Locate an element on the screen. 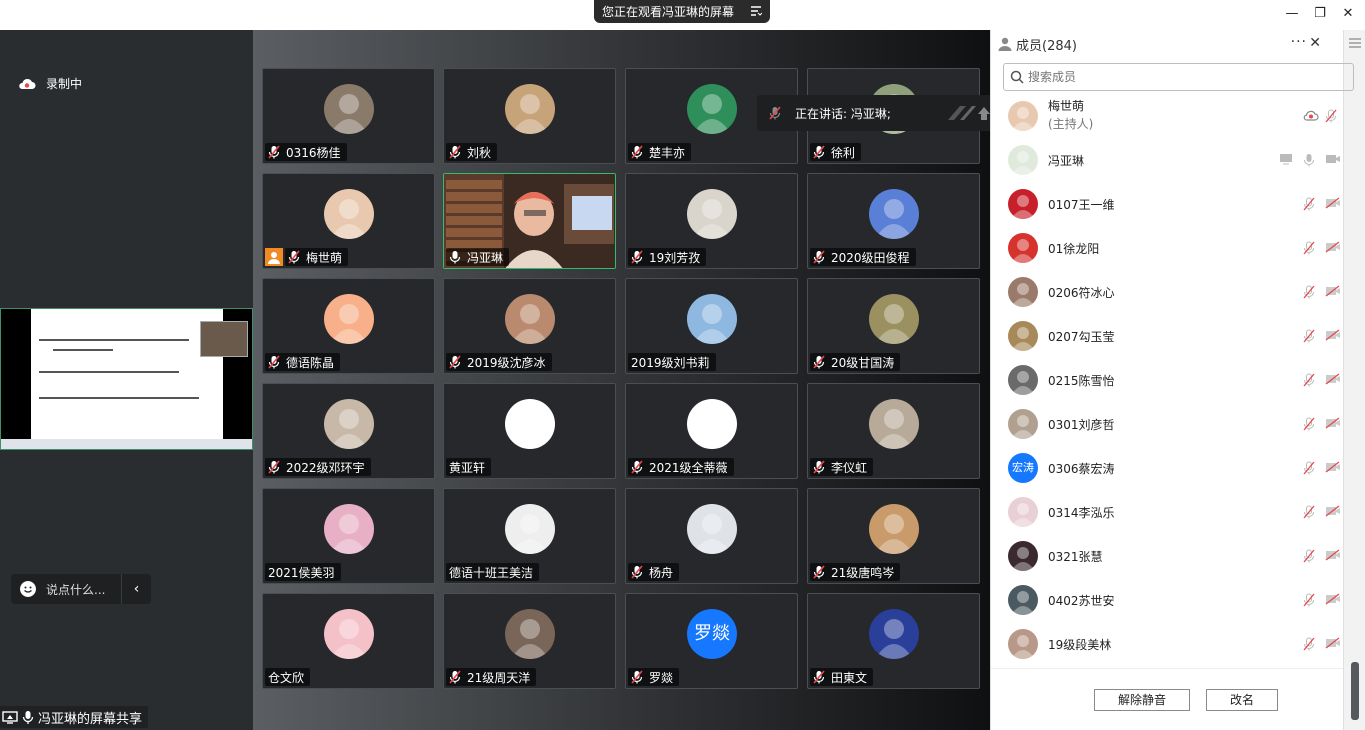  member-row: 0321张慧 is located at coordinates (1167, 556).